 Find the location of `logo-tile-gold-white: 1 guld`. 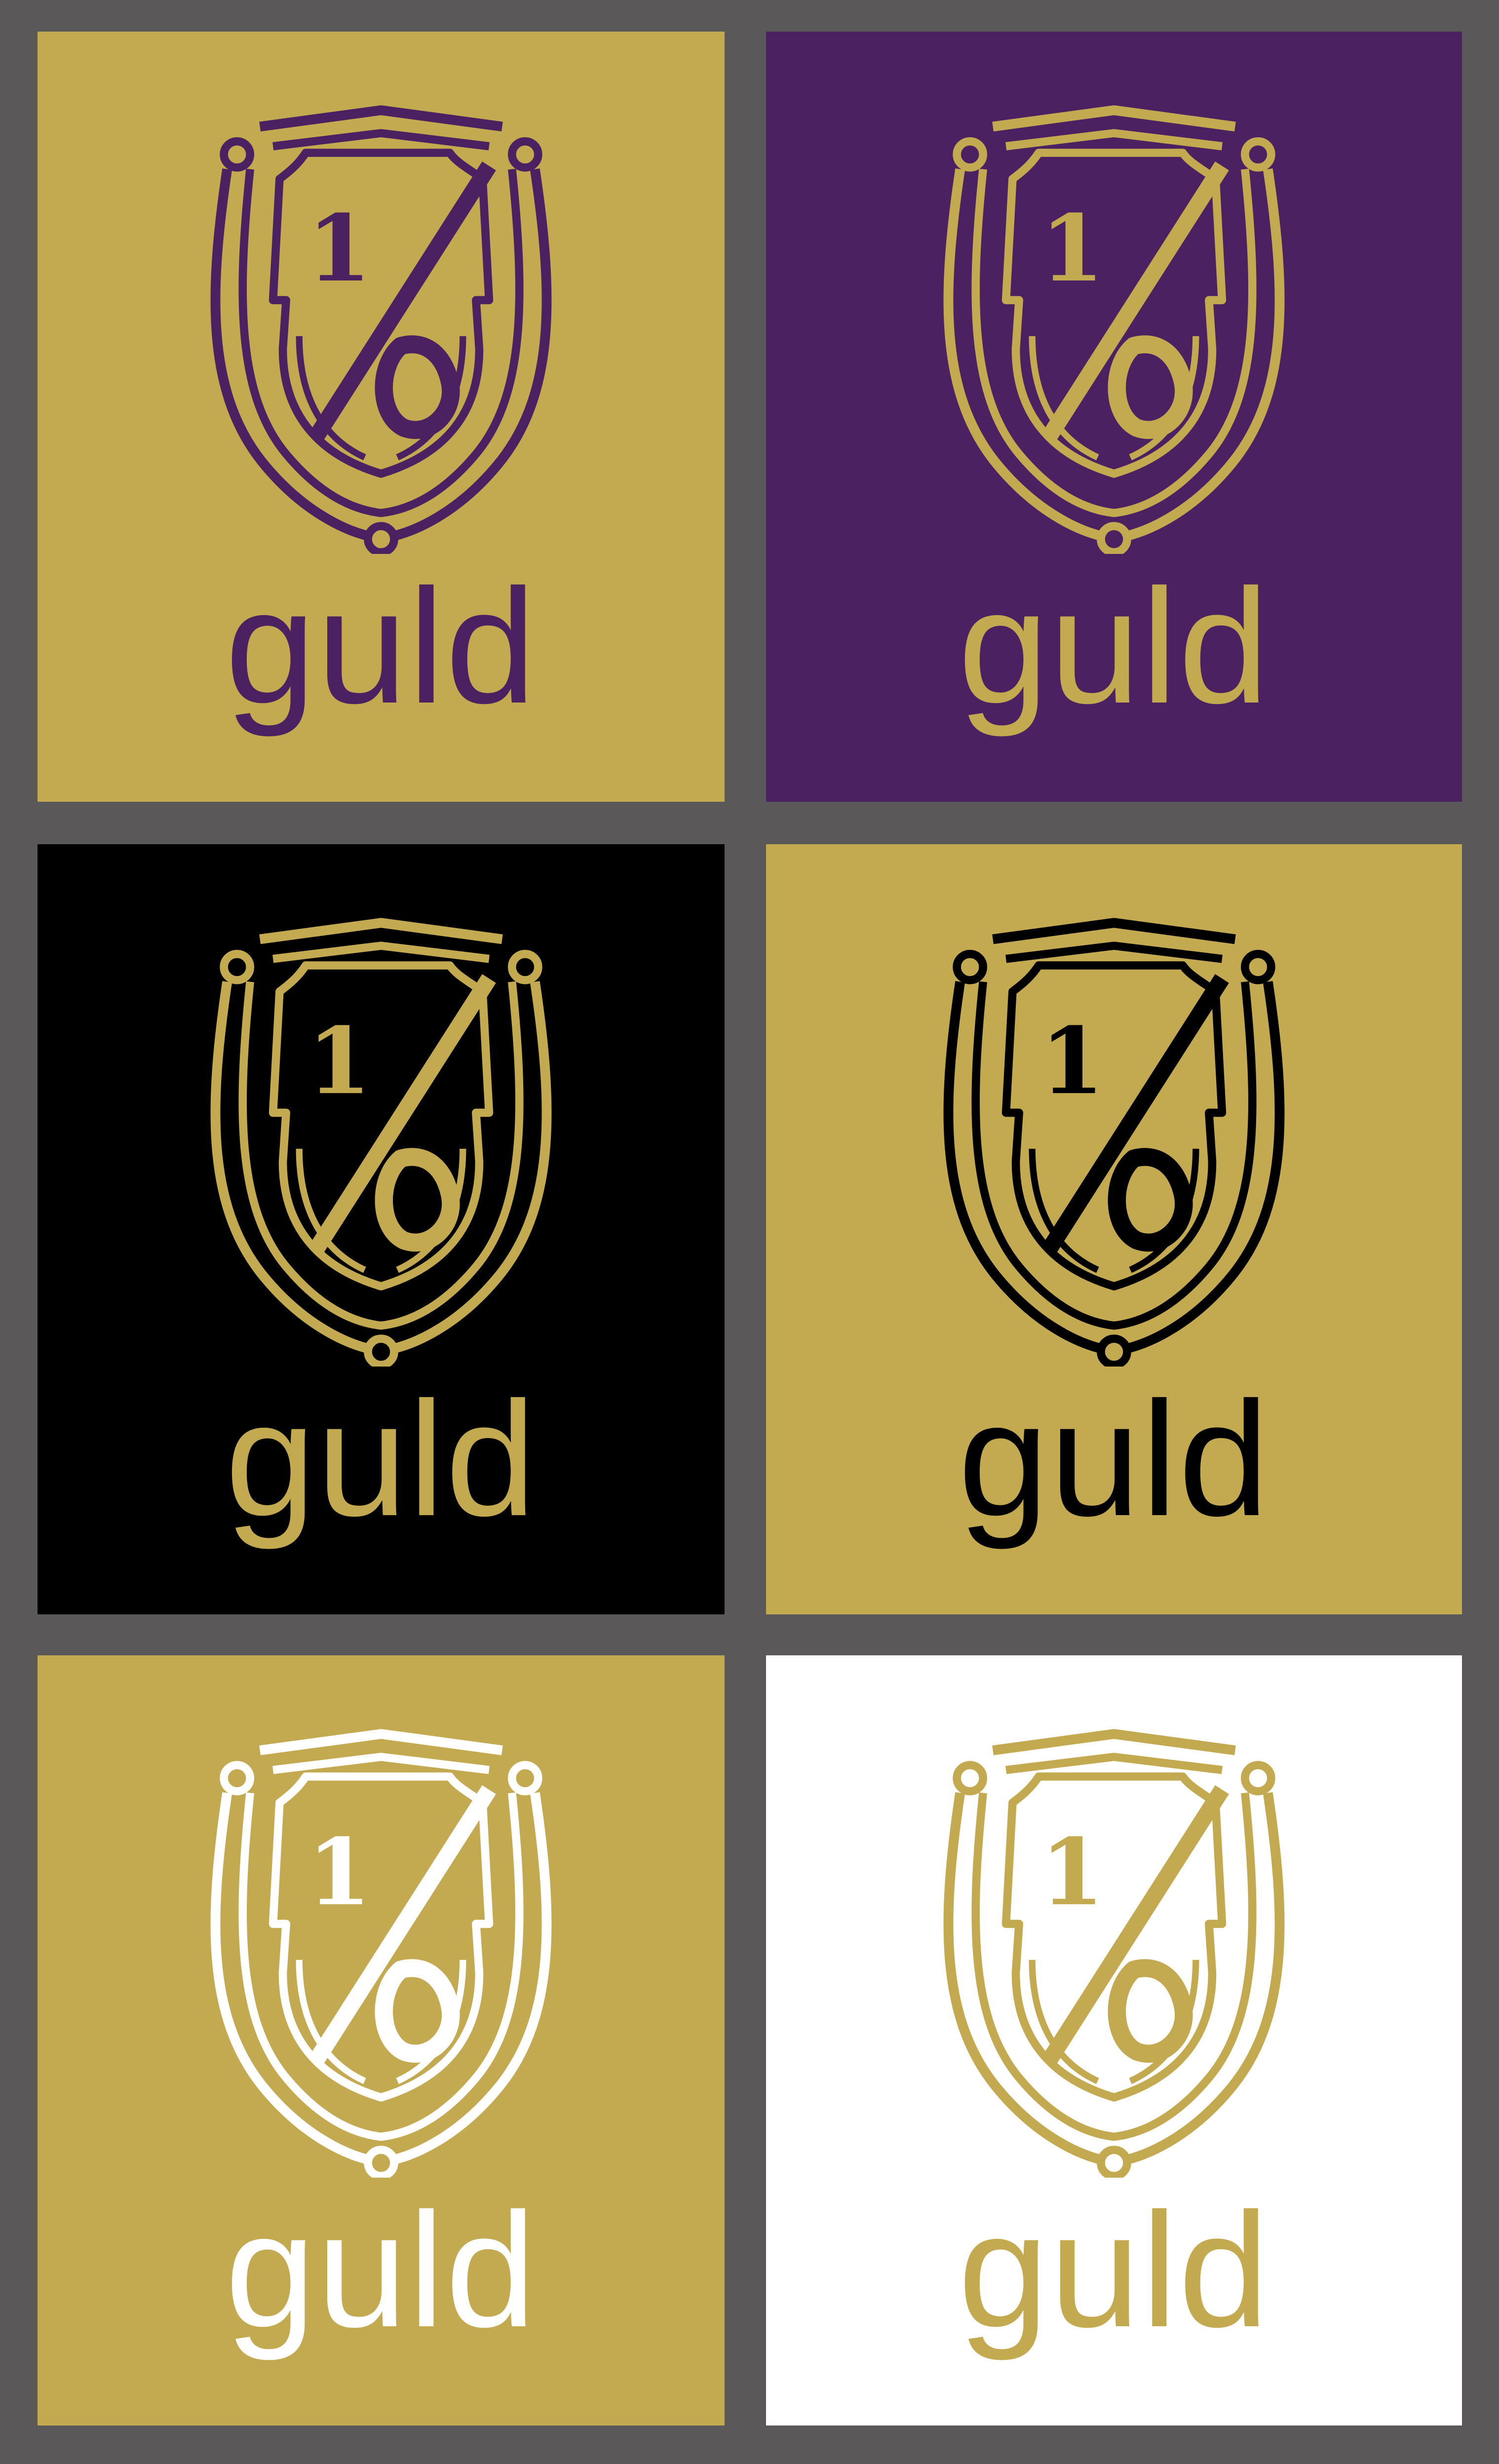

logo-tile-gold-white: 1 guld is located at coordinates (382, 2040).